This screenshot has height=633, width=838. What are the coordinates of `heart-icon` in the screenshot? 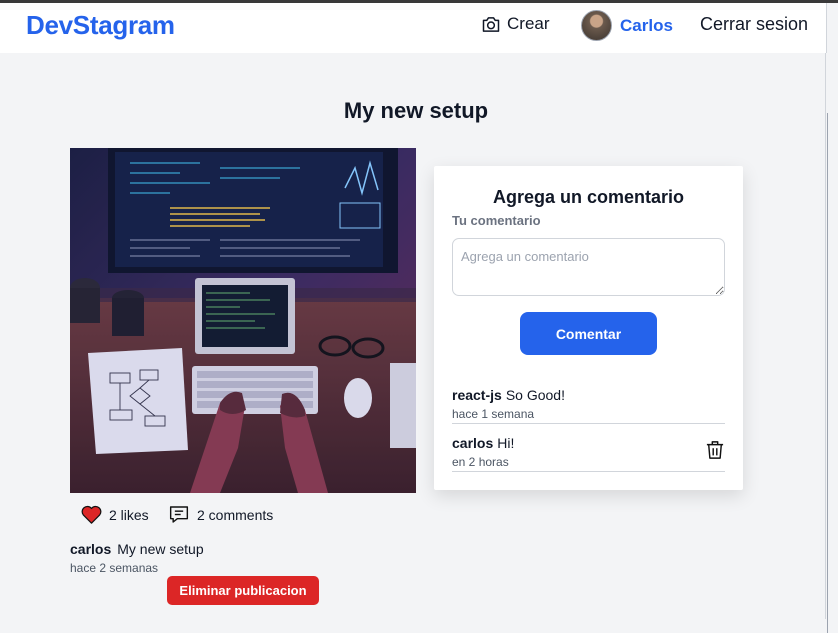 It's located at (91, 514).